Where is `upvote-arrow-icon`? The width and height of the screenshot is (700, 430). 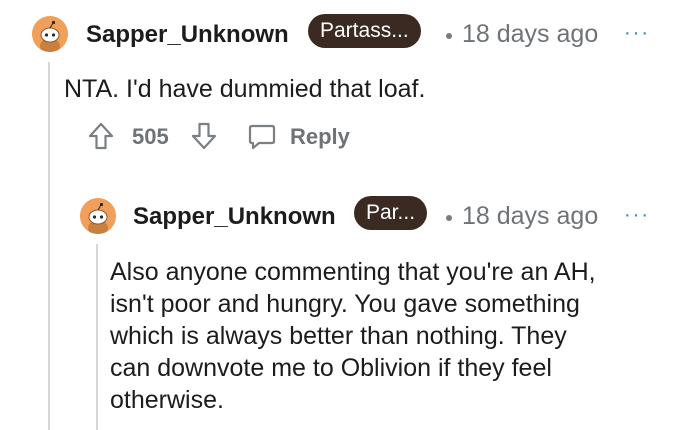 upvote-arrow-icon is located at coordinates (101, 136).